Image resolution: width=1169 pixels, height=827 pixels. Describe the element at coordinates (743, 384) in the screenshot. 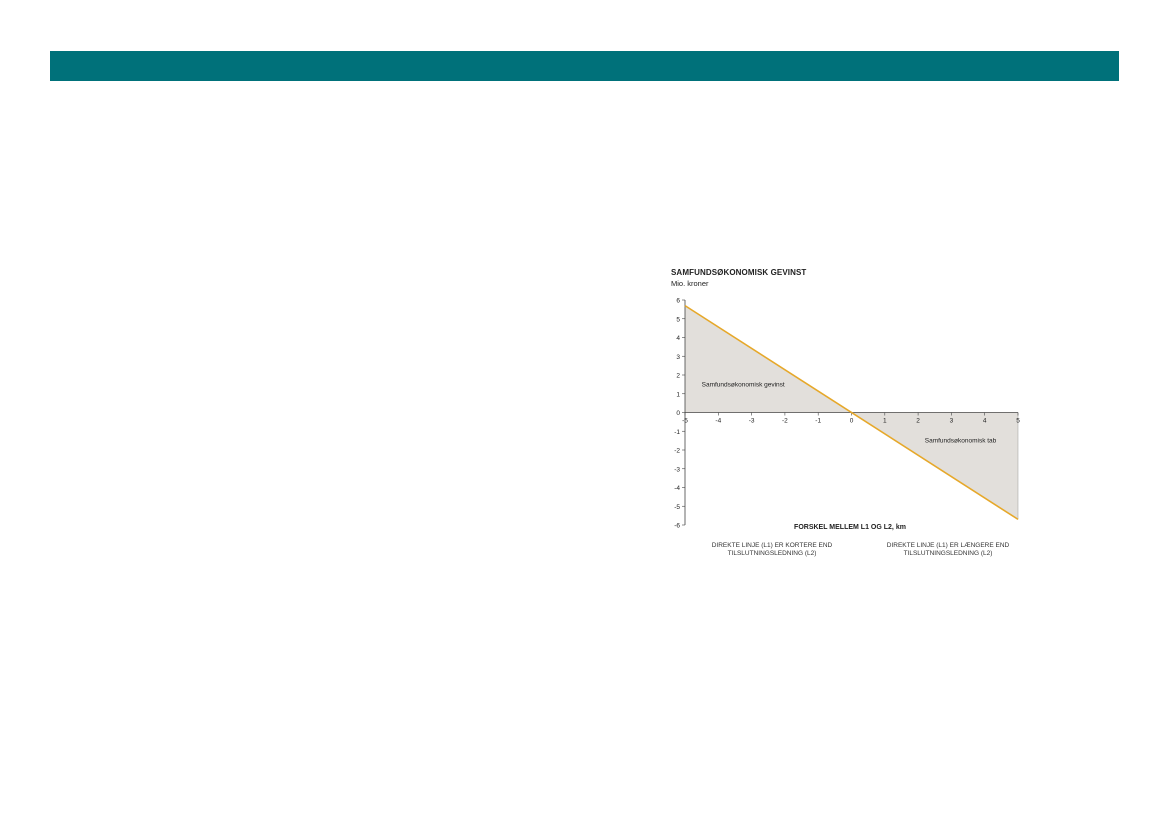

I see `gain-region-label: Samfundsøkonomisk gevinst` at that location.